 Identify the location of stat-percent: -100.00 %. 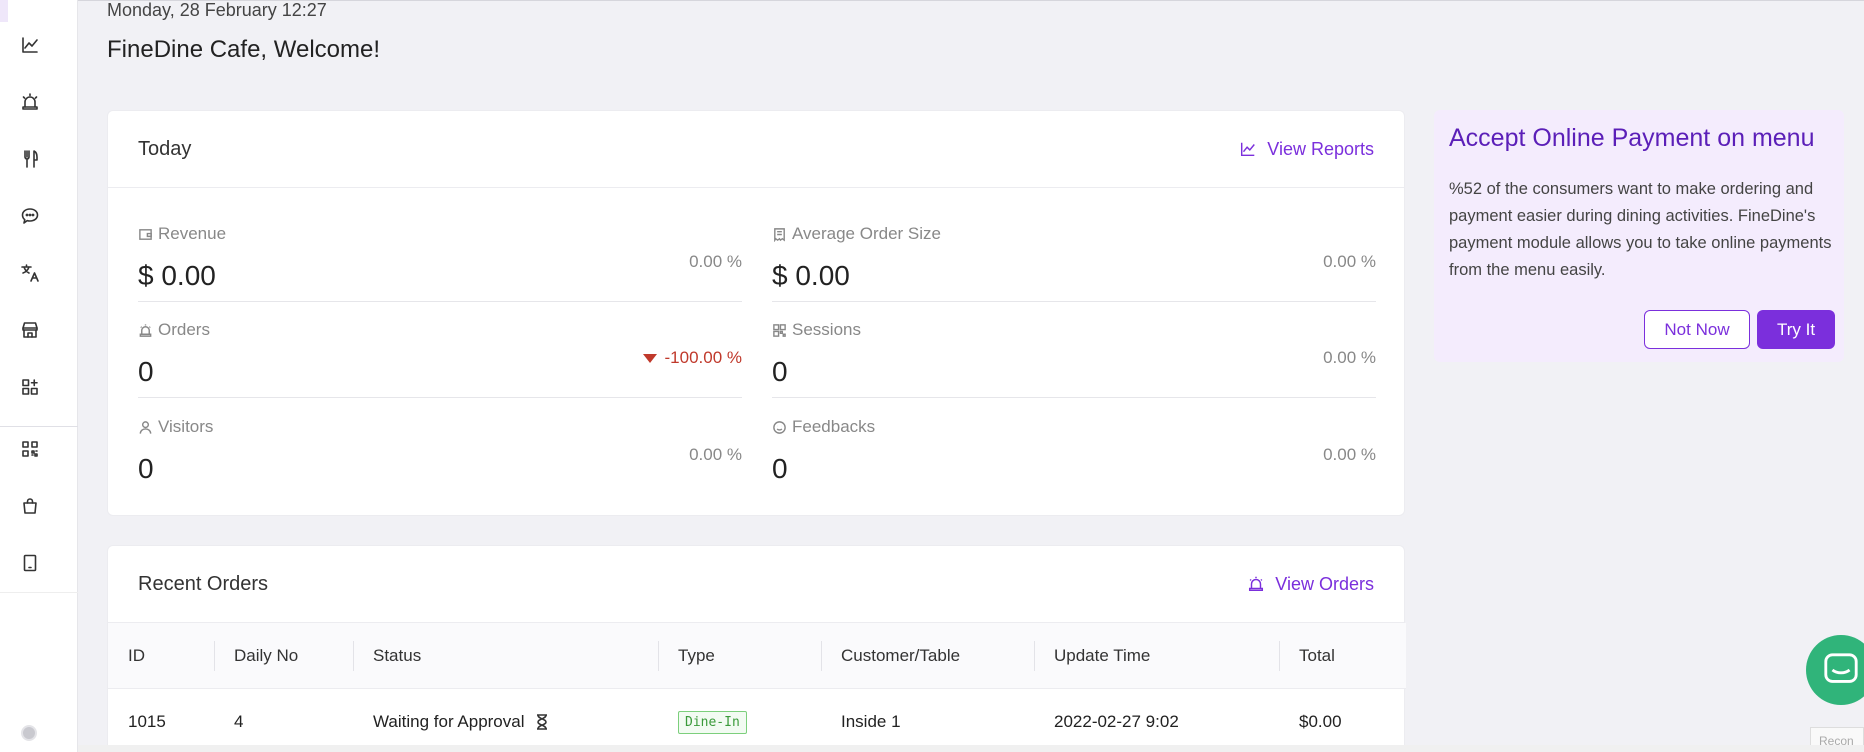
(692, 358).